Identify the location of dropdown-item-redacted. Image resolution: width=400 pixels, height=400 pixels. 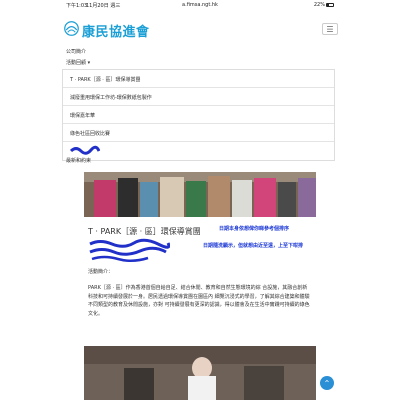
(198, 151).